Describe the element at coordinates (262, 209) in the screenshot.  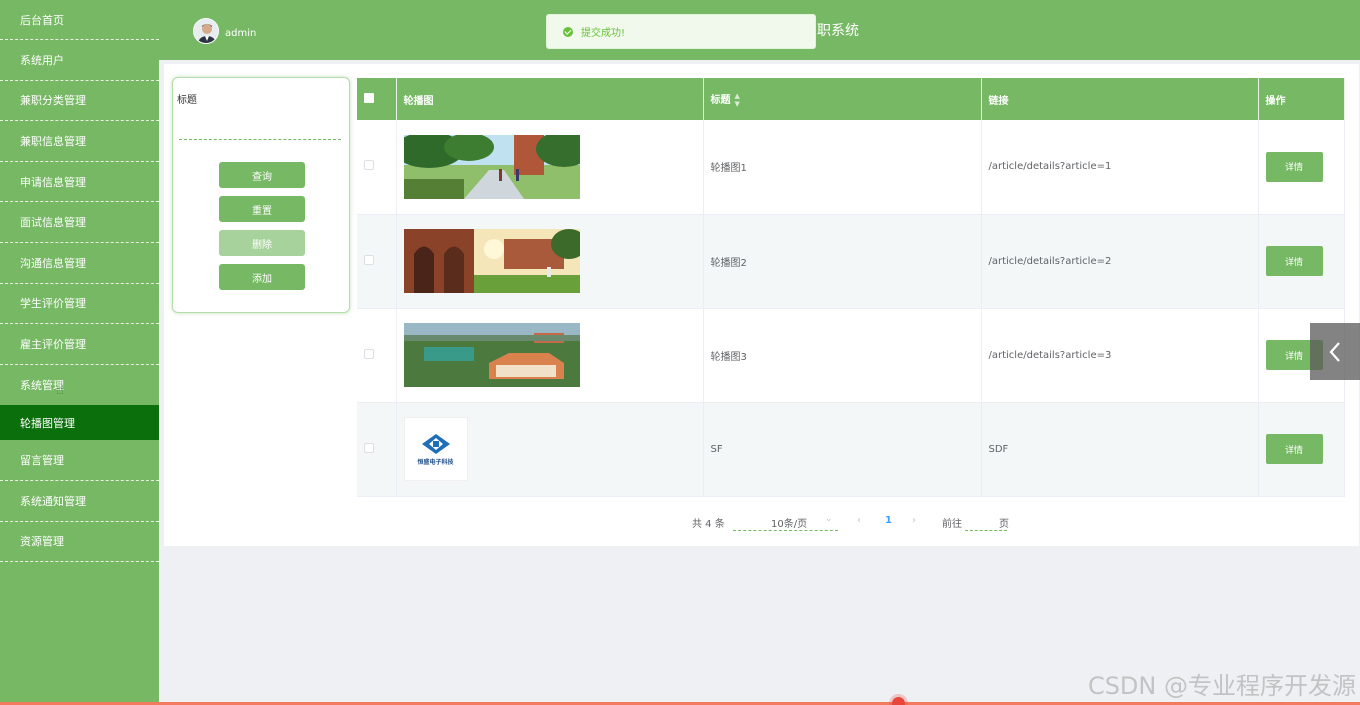
I see `reset-button: 重置` at that location.